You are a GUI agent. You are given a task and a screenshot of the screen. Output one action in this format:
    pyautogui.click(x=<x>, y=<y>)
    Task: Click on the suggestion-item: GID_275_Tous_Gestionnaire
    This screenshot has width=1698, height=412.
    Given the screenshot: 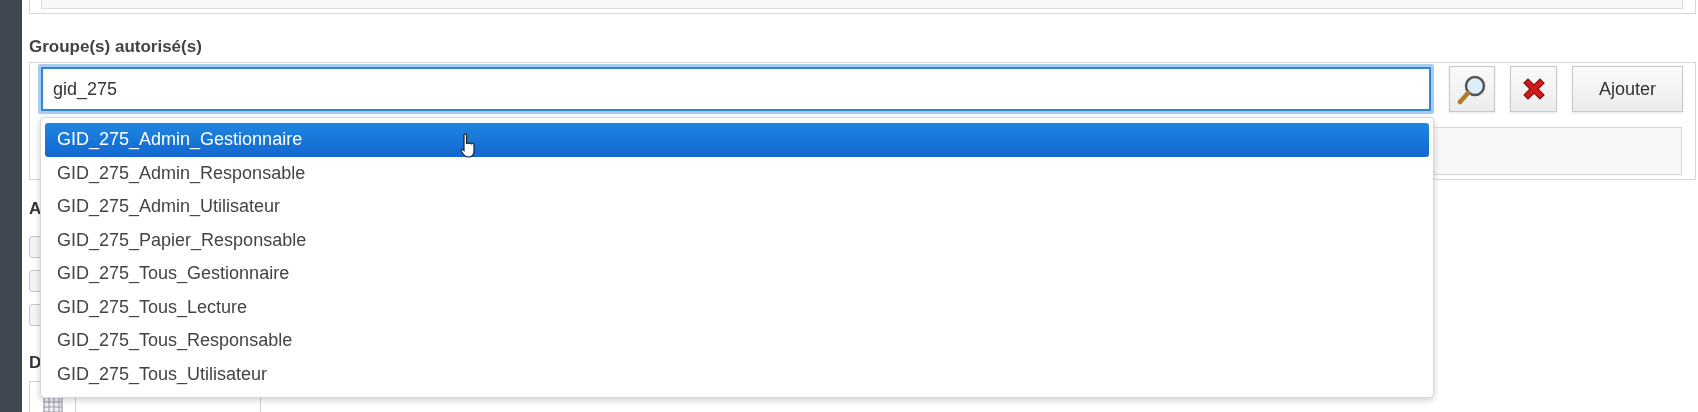 What is the action you would take?
    pyautogui.click(x=737, y=274)
    